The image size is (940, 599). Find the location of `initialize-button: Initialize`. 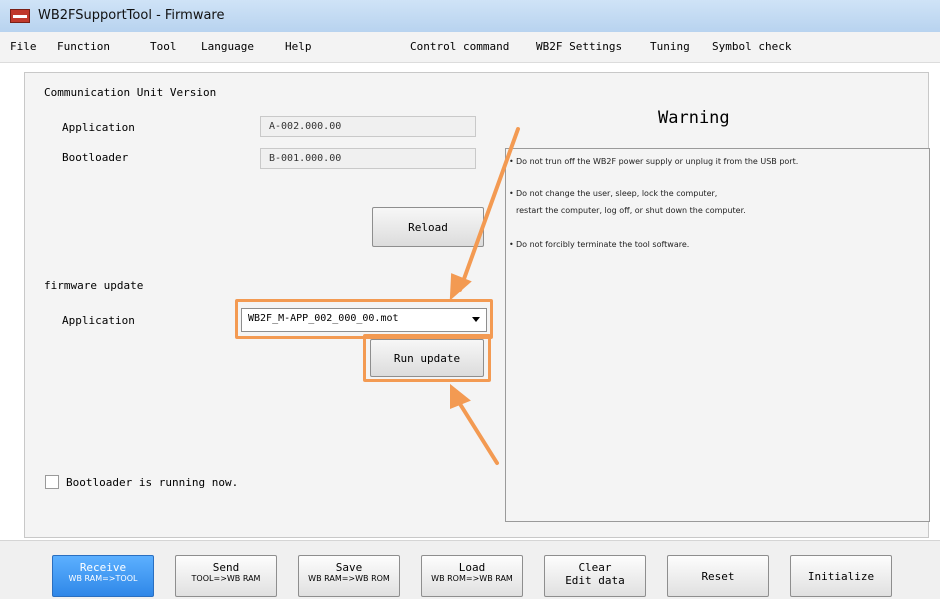

initialize-button: Initialize is located at coordinates (841, 576).